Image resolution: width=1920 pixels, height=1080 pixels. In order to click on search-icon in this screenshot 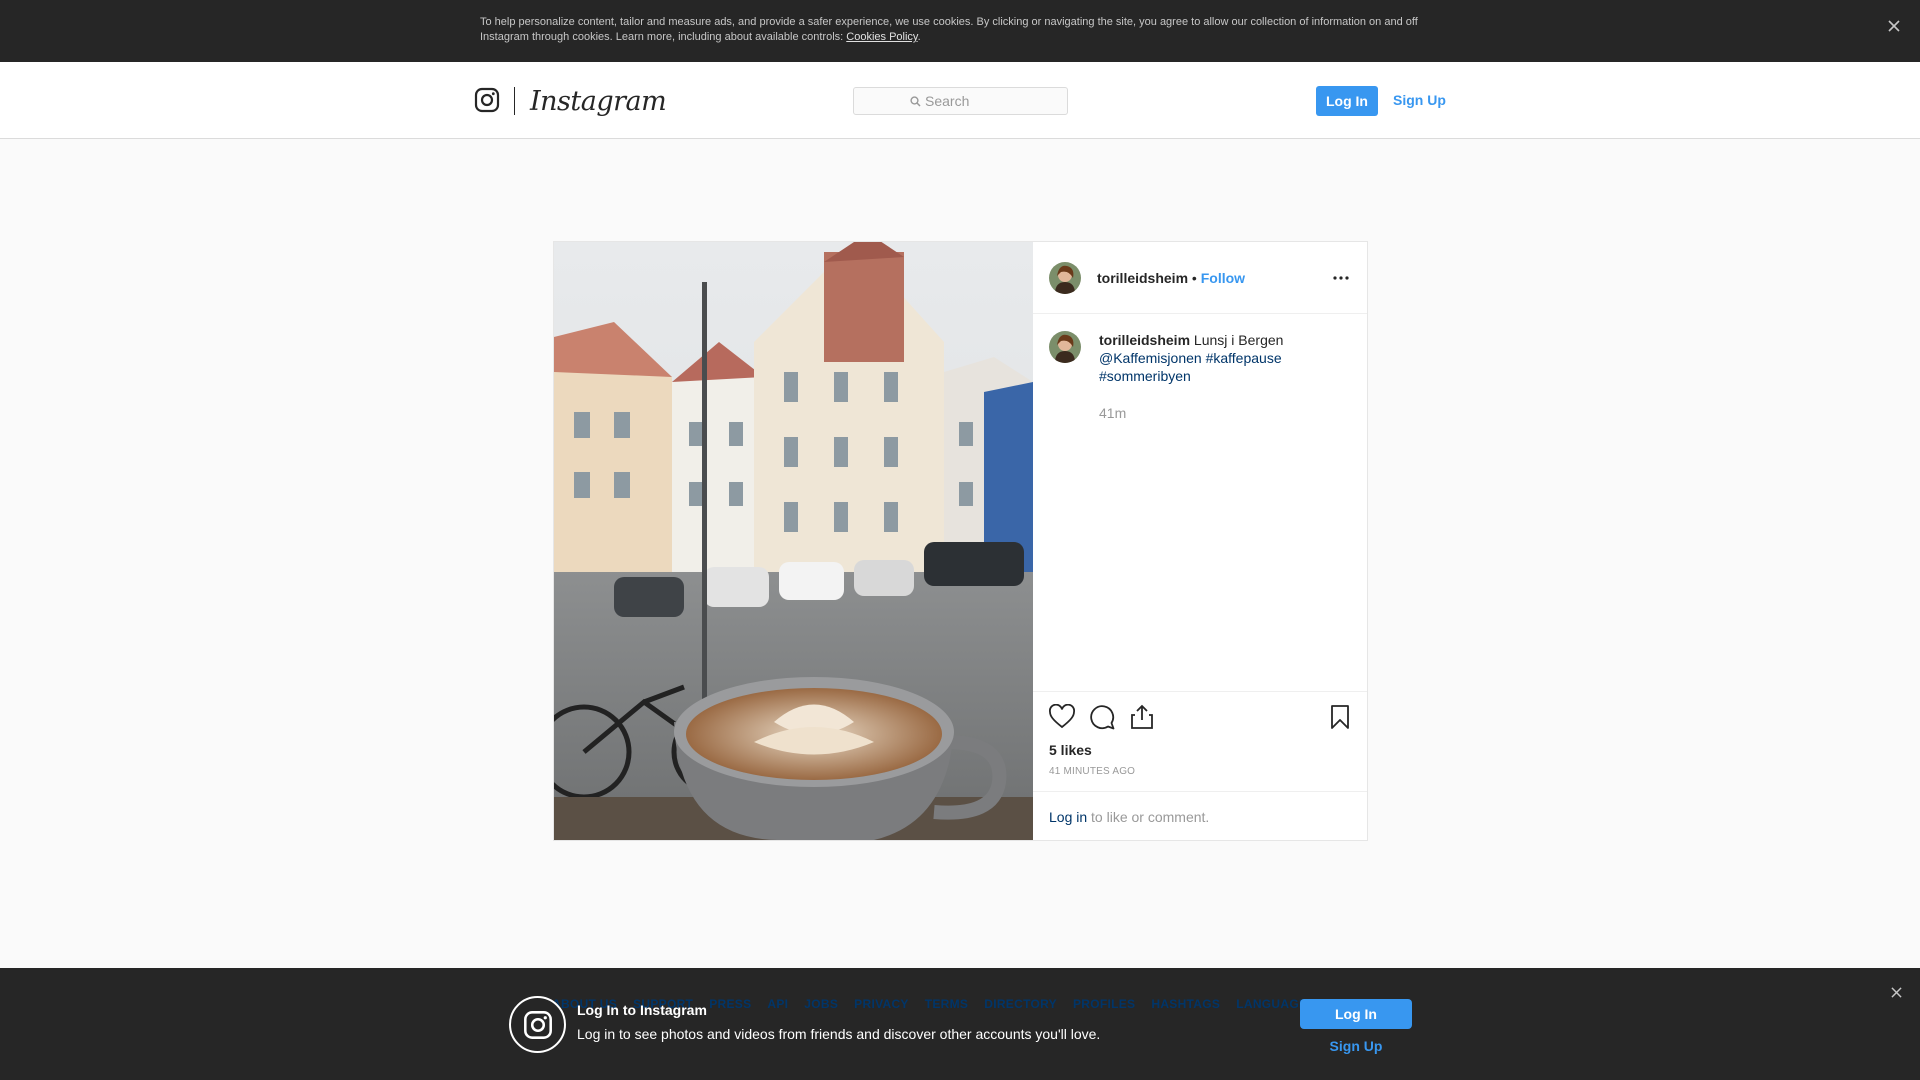, I will do `click(915, 101)`.